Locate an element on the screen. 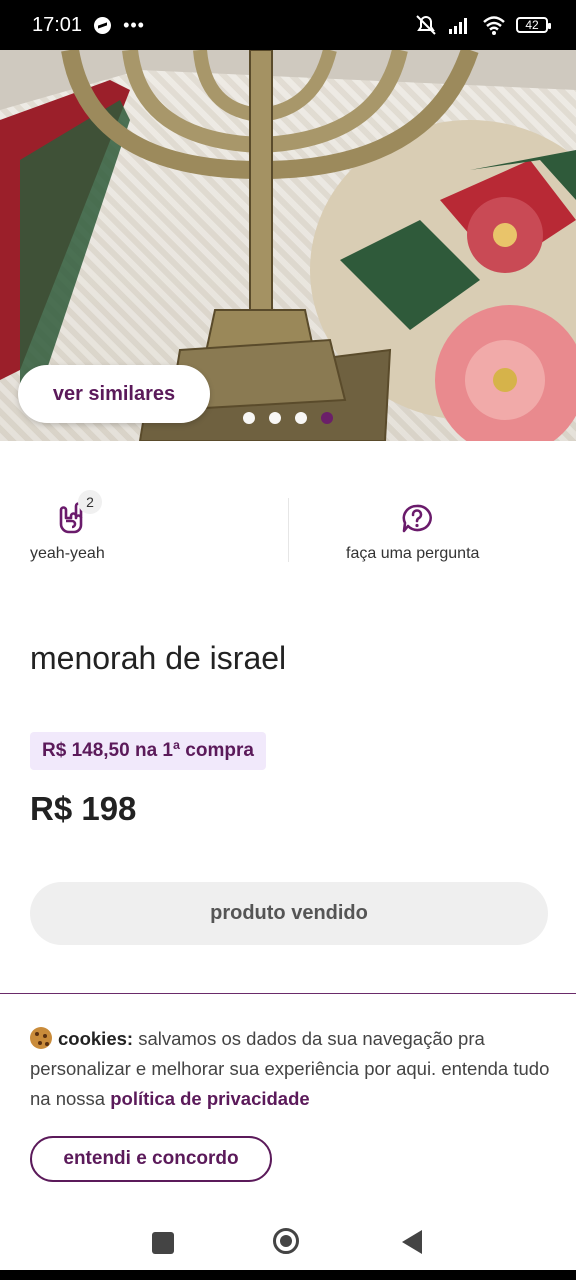 This screenshot has height=1280, width=576. cookie-label: cookies: is located at coordinates (96, 1038).